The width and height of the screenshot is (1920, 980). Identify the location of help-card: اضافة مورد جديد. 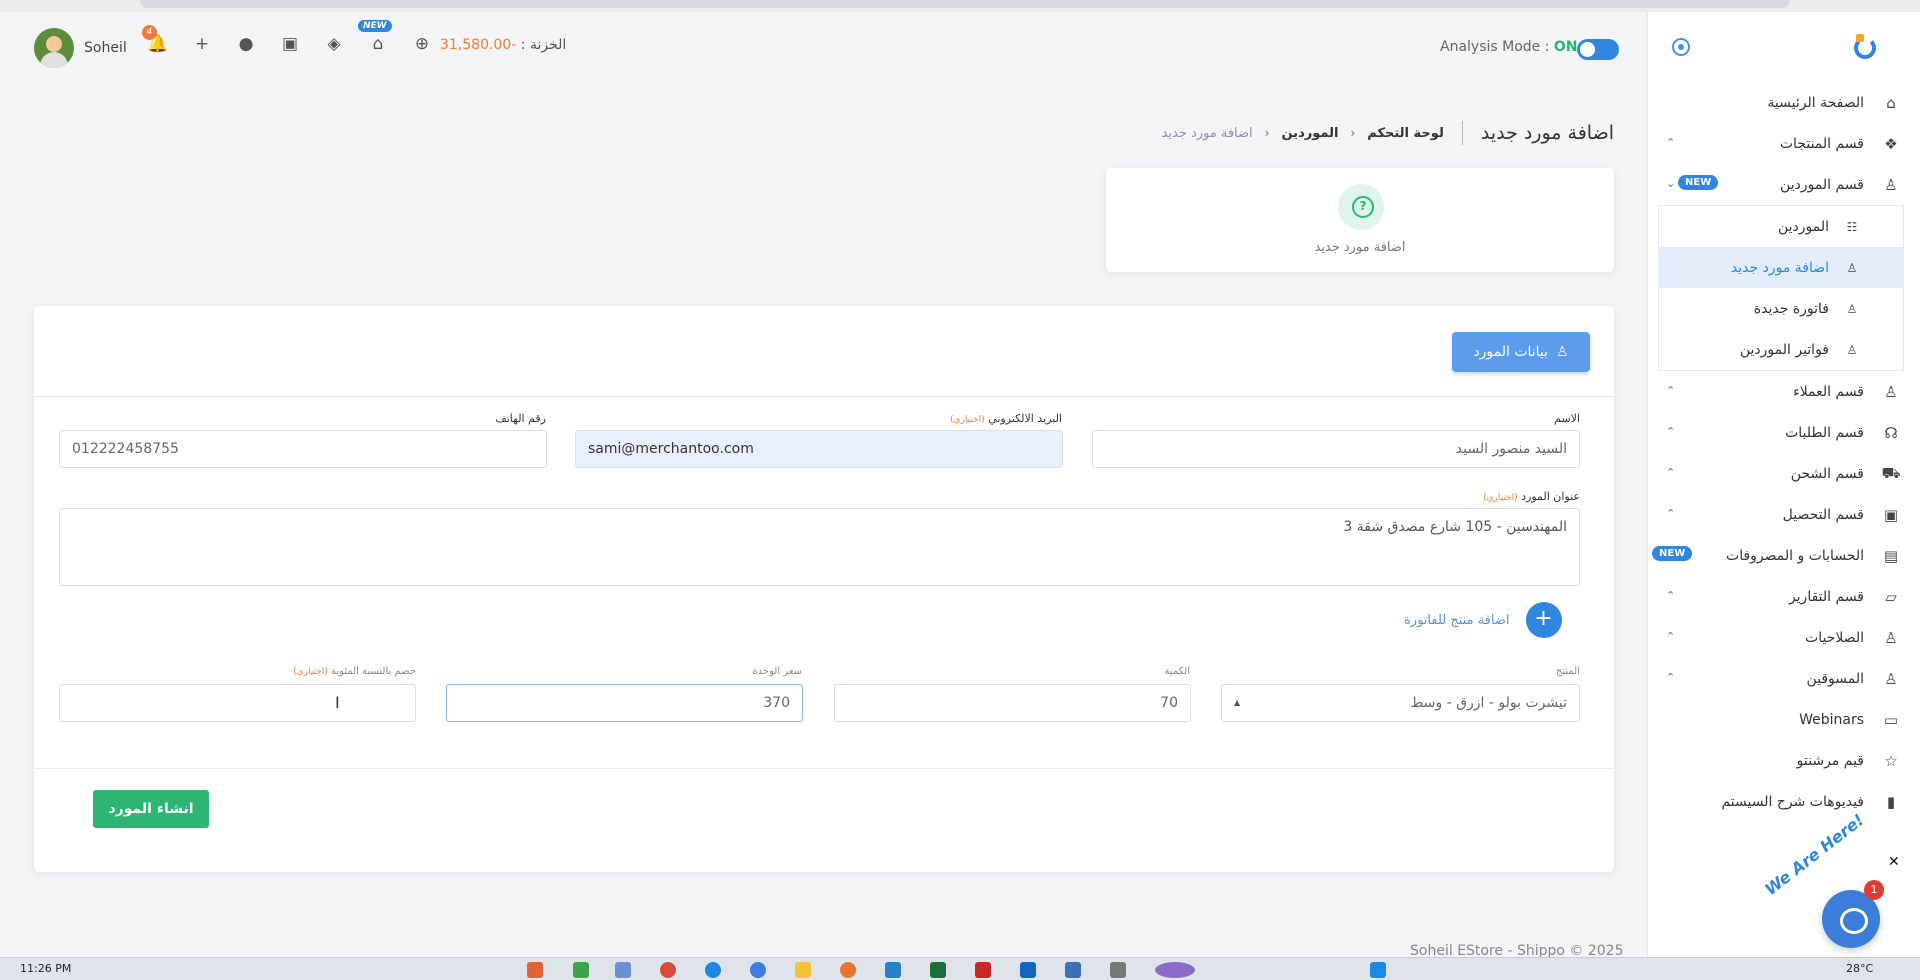
(1360, 220).